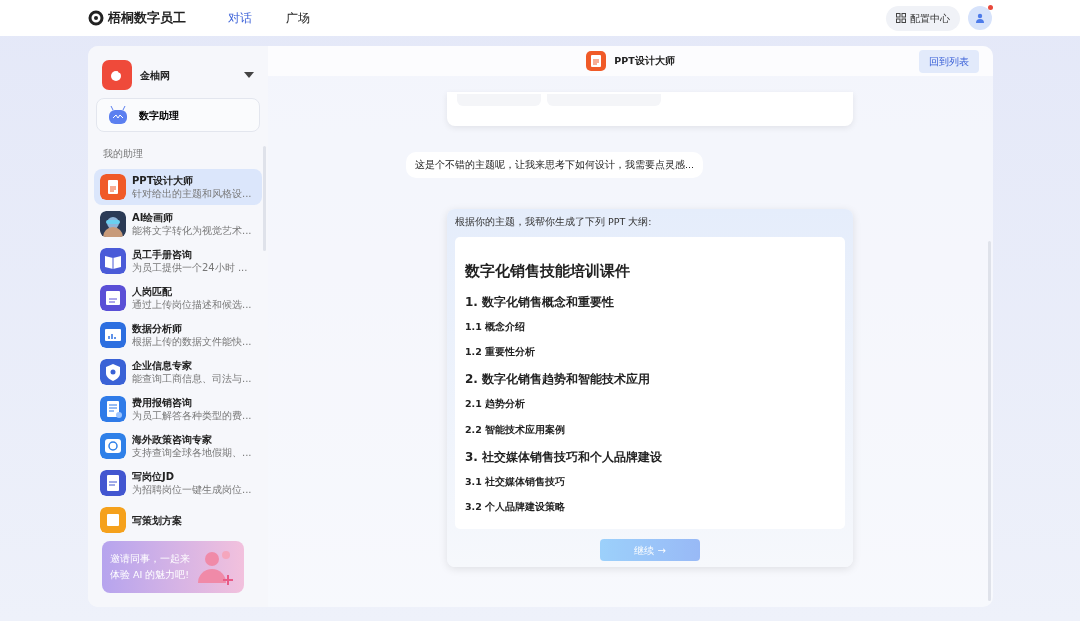 This screenshot has width=1080, height=621. What do you see at coordinates (516, 481) in the screenshot?
I see `outline-subheading: 3.1 社交媒体销售技巧` at bounding box center [516, 481].